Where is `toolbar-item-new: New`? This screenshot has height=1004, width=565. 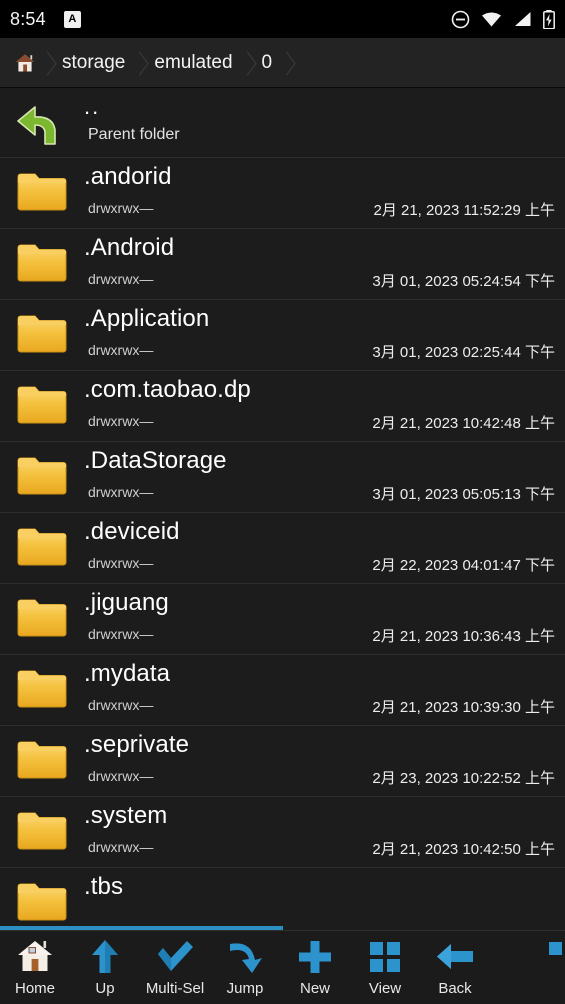 toolbar-item-new: New is located at coordinates (315, 967).